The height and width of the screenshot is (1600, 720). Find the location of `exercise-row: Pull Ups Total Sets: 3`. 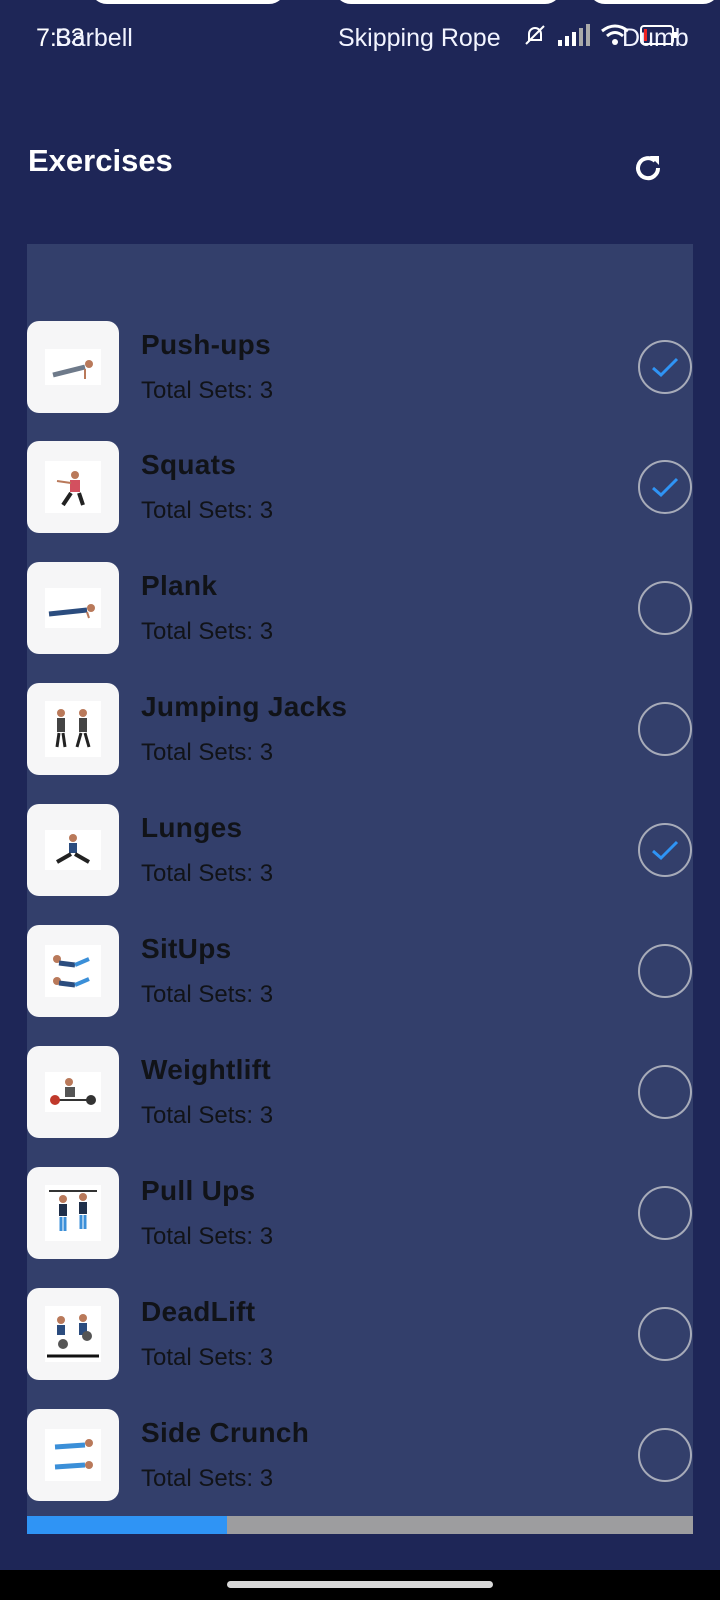

exercise-row: Pull Ups Total Sets: 3 is located at coordinates (360, 1213).